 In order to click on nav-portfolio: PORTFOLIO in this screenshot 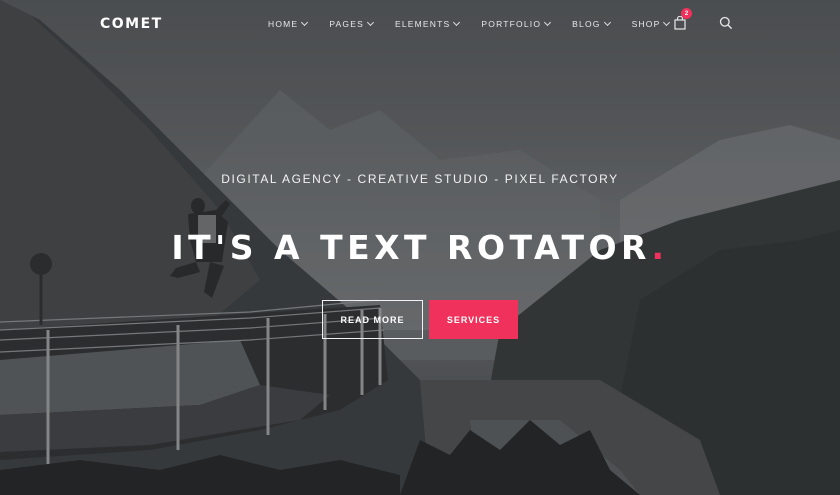, I will do `click(516, 23)`.